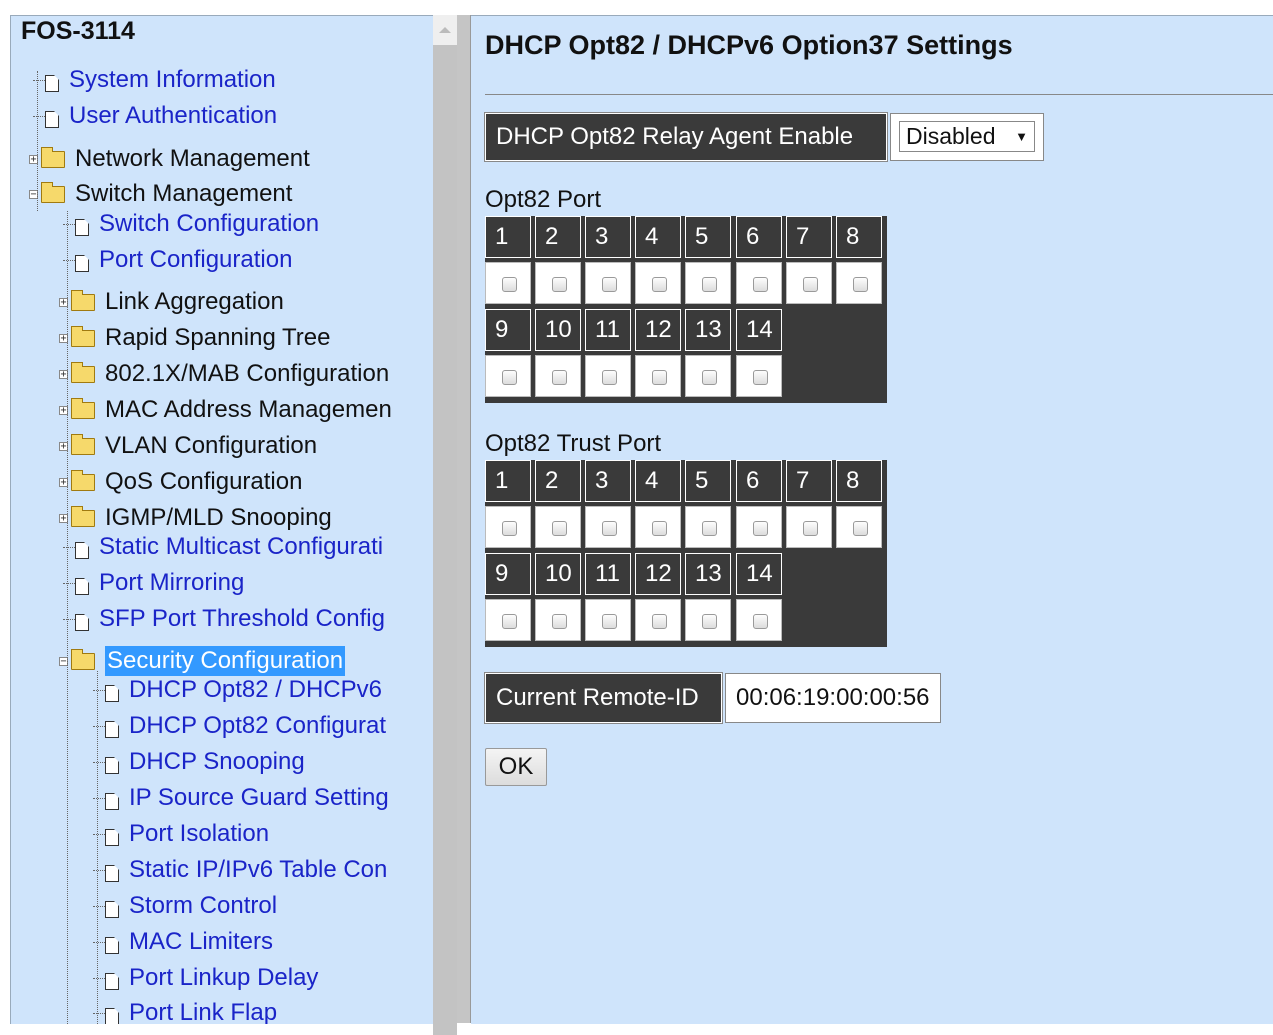 The height and width of the screenshot is (1035, 1273). I want to click on tree-item-static-multicast-configurati: Static Multicast Configurati, so click(223, 547).